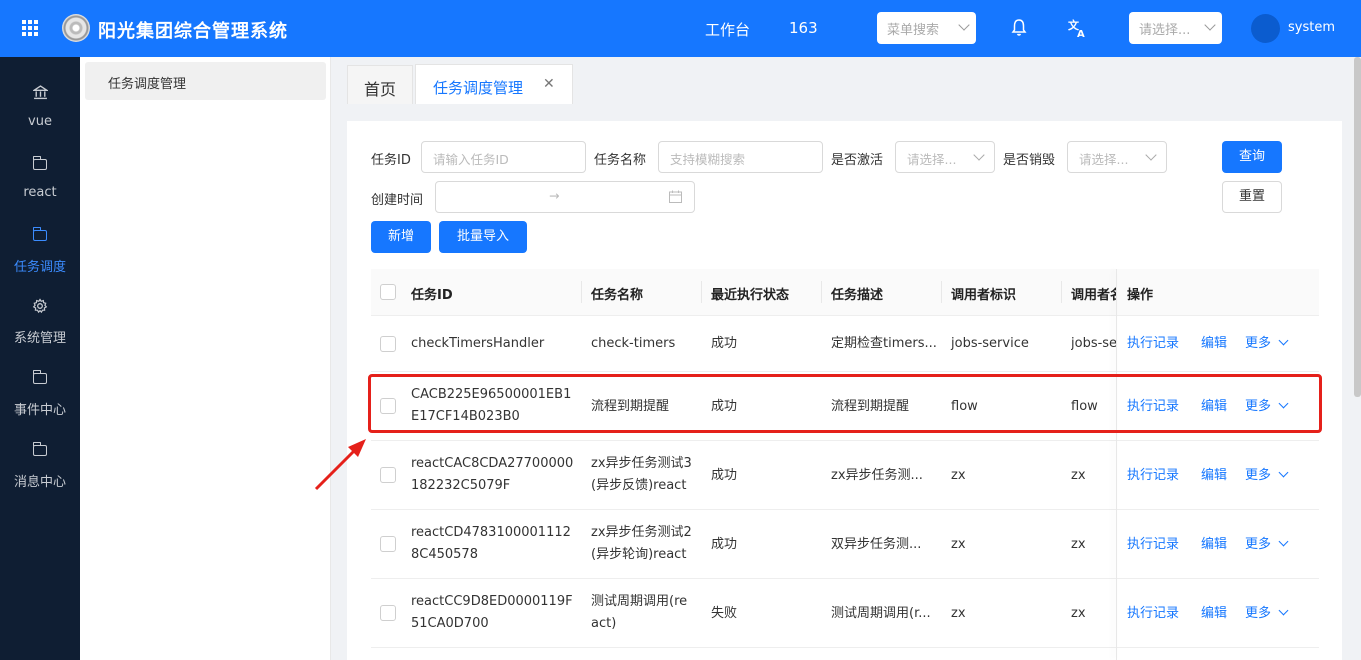 This screenshot has height=660, width=1361. I want to click on tab-home-label: 首页, so click(380, 89).